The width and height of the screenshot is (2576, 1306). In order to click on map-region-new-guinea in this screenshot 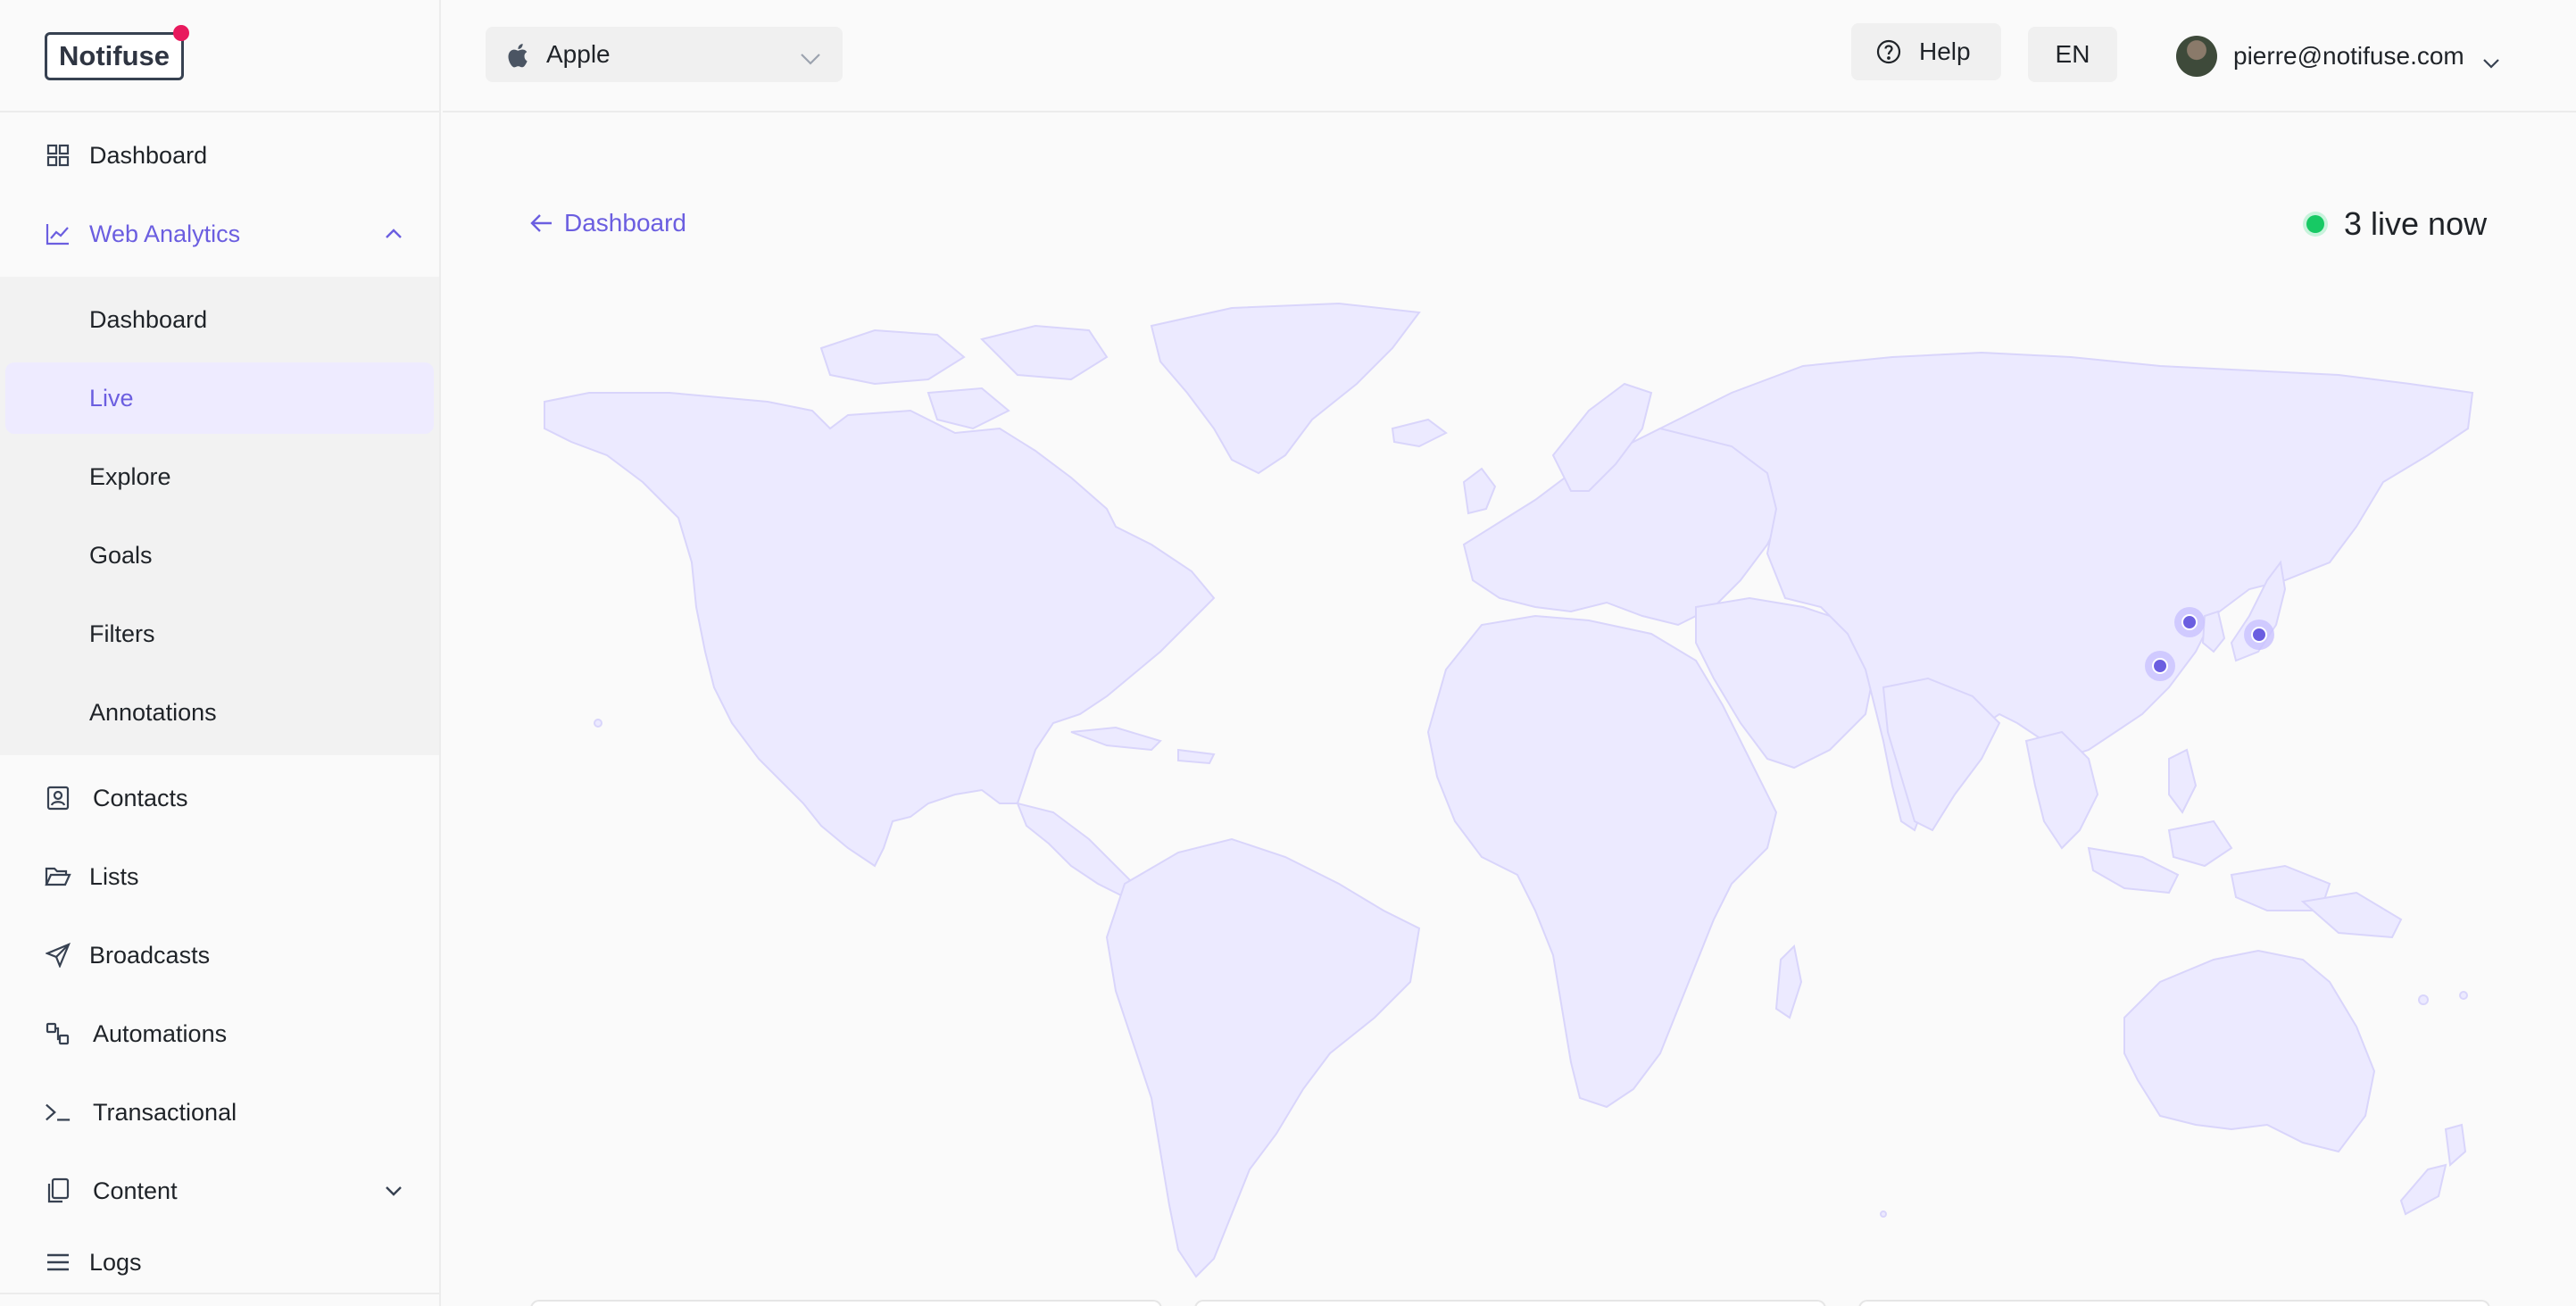, I will do `click(2351, 915)`.